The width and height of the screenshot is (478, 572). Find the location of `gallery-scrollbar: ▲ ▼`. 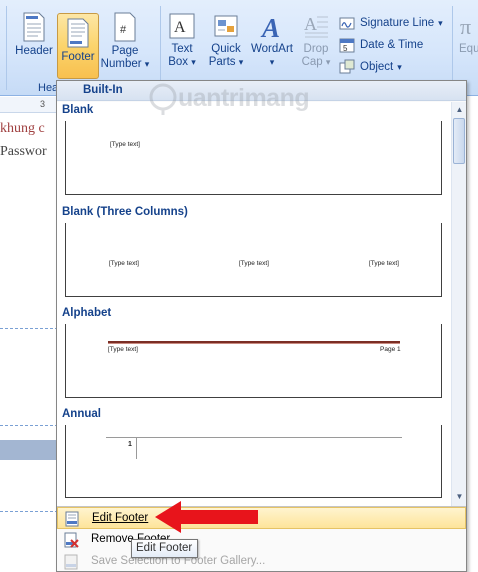

gallery-scrollbar: ▲ ▼ is located at coordinates (458, 304).